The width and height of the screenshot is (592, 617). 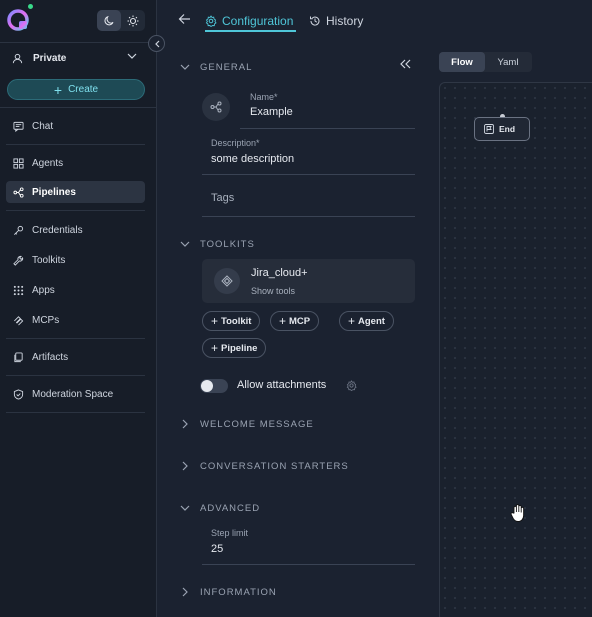 I want to click on scope-selector: Private, so click(x=78, y=58).